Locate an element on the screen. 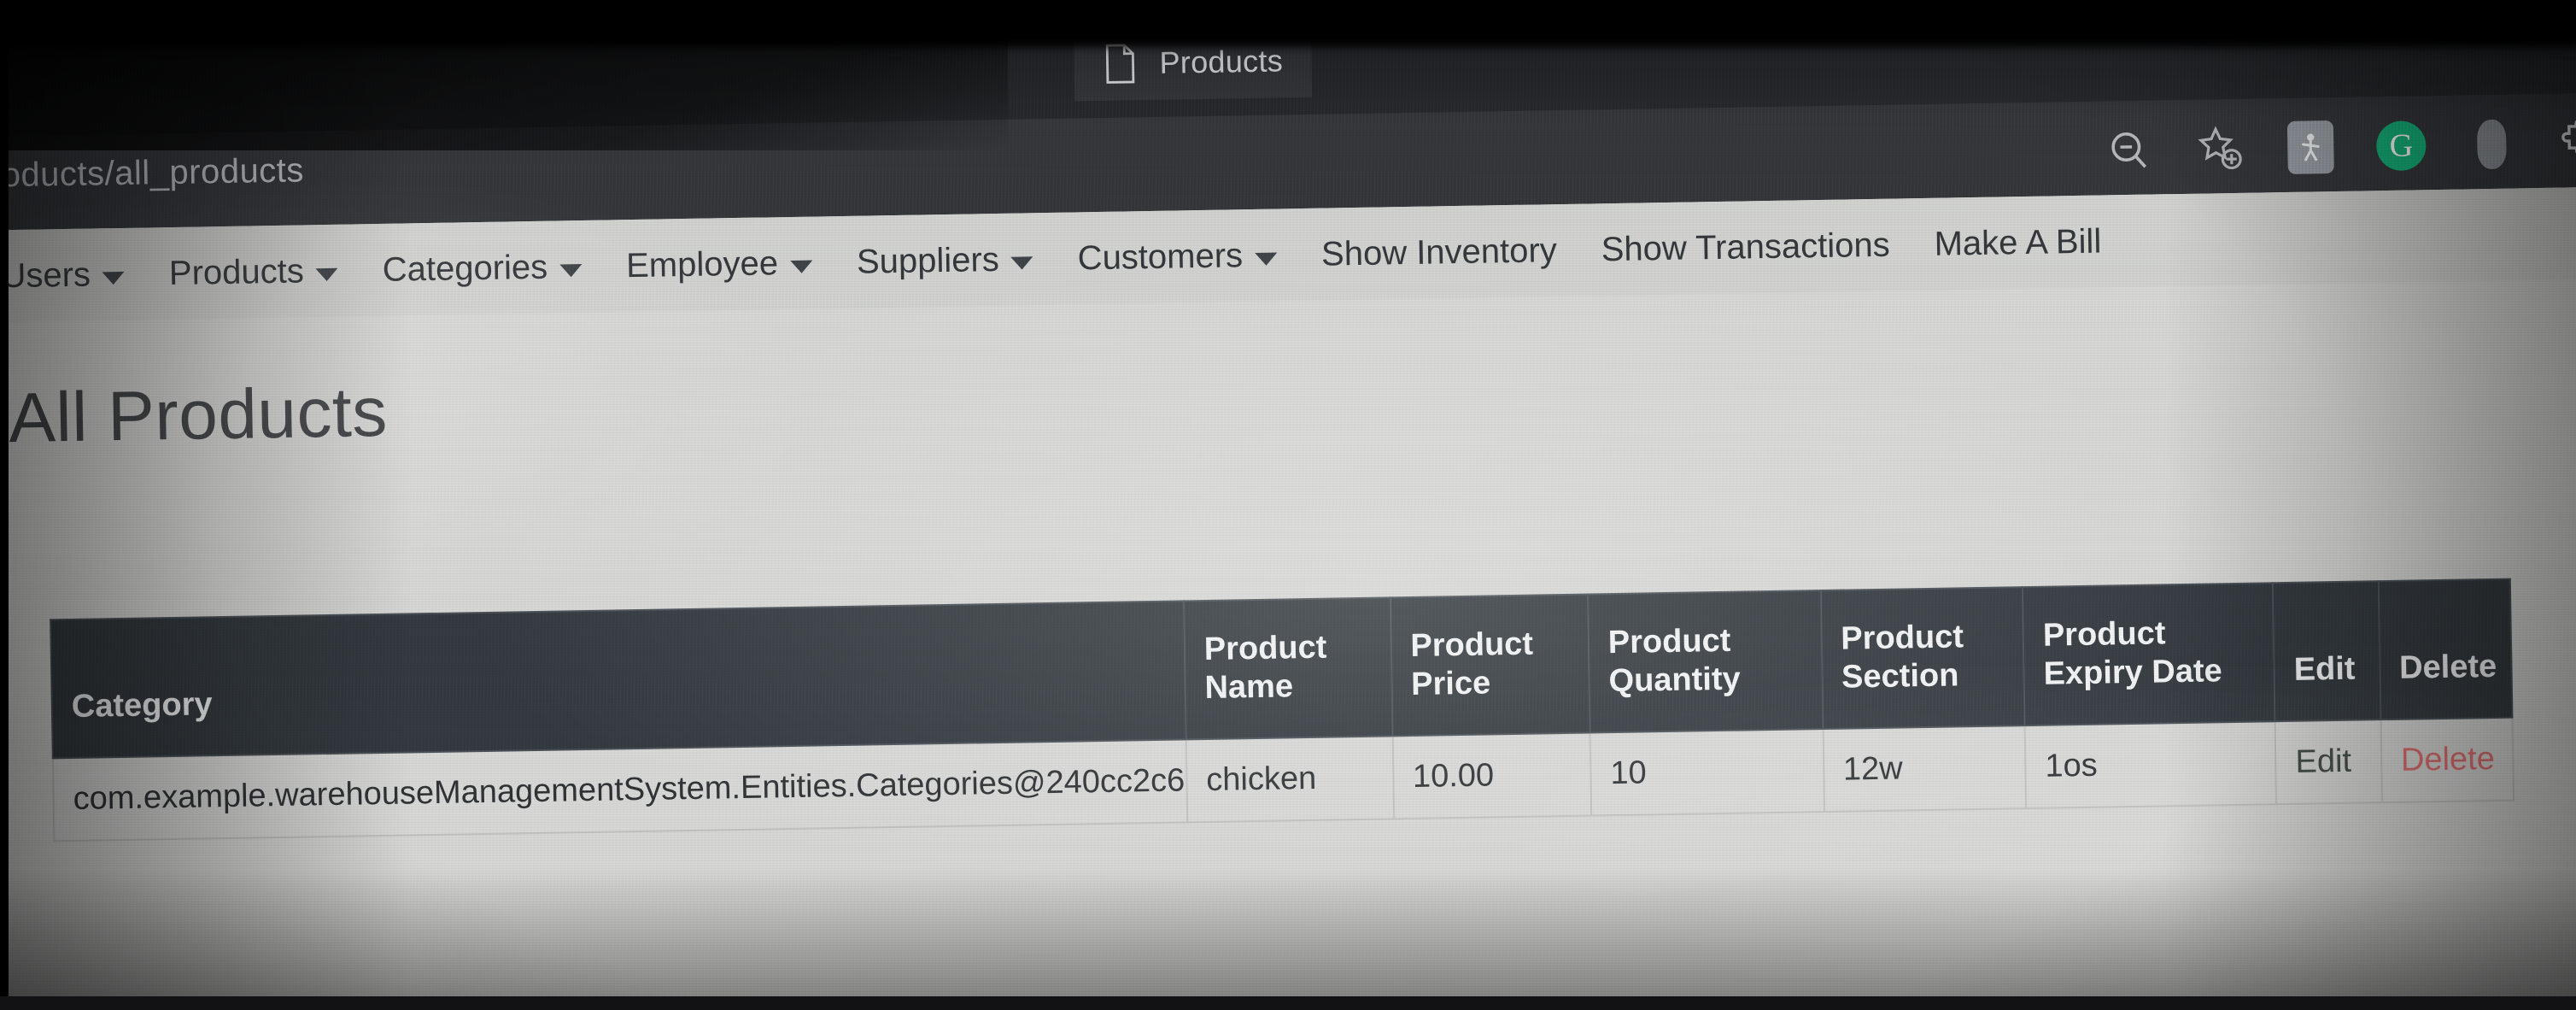  extensions-puzzle-icon is located at coordinates (2566, 143).